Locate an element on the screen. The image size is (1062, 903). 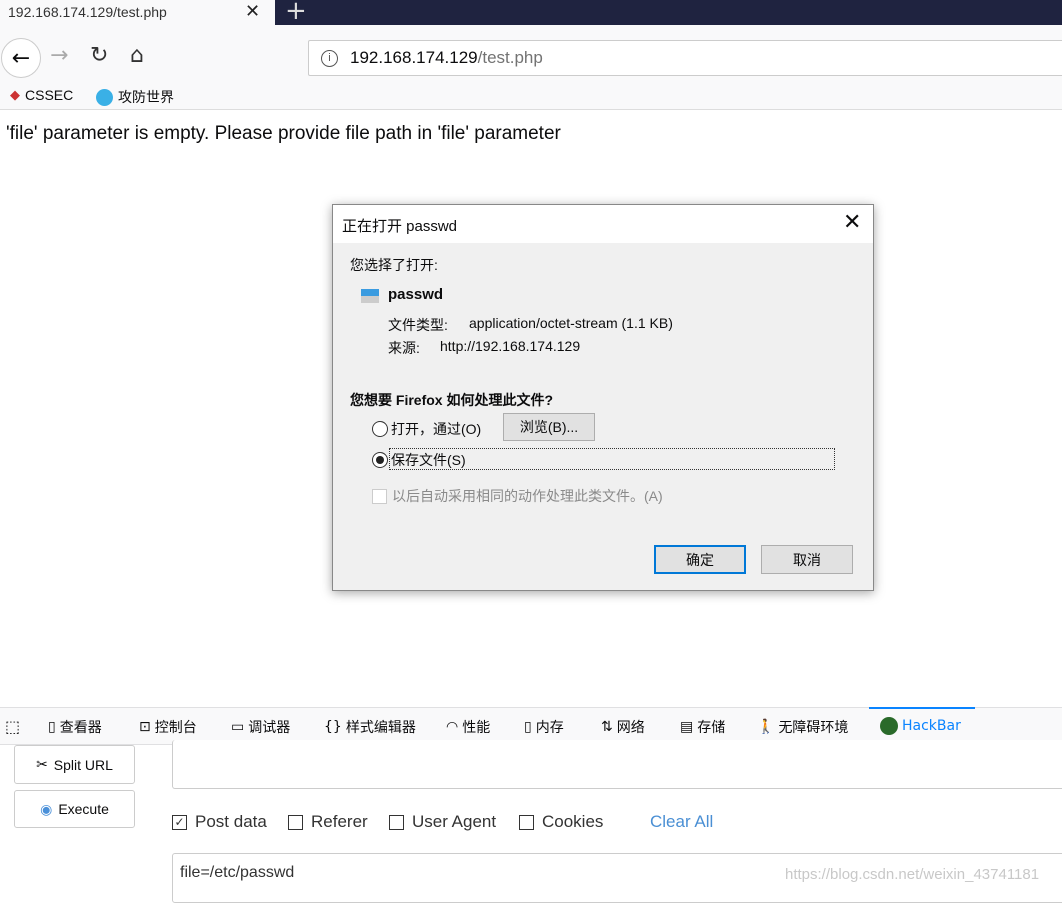
hackbar-icon is located at coordinates (889, 726).